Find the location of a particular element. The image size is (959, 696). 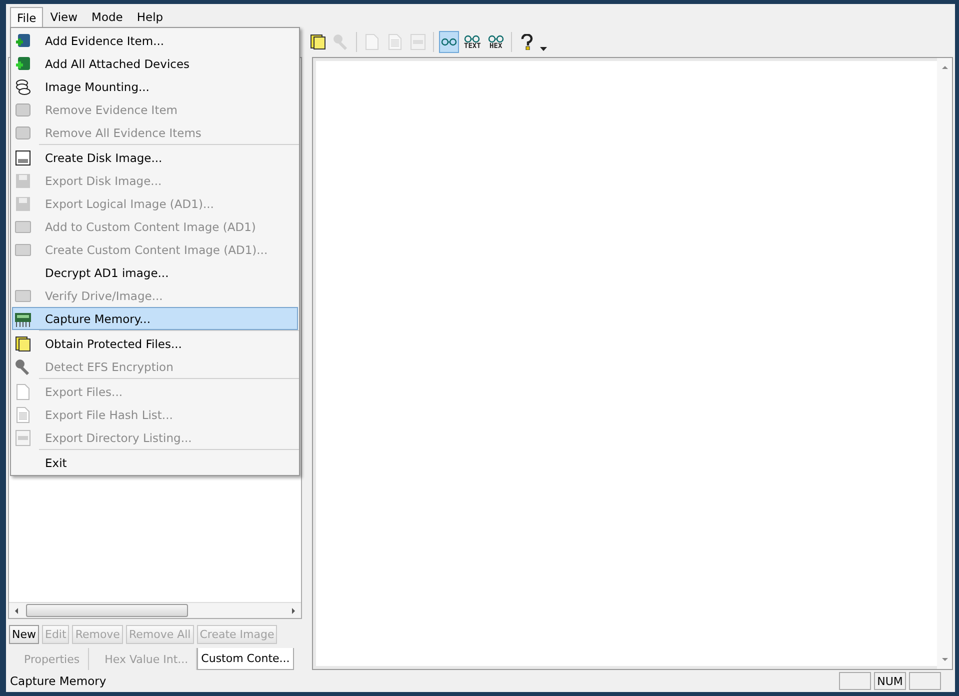

menu-item: Exit is located at coordinates (155, 462).